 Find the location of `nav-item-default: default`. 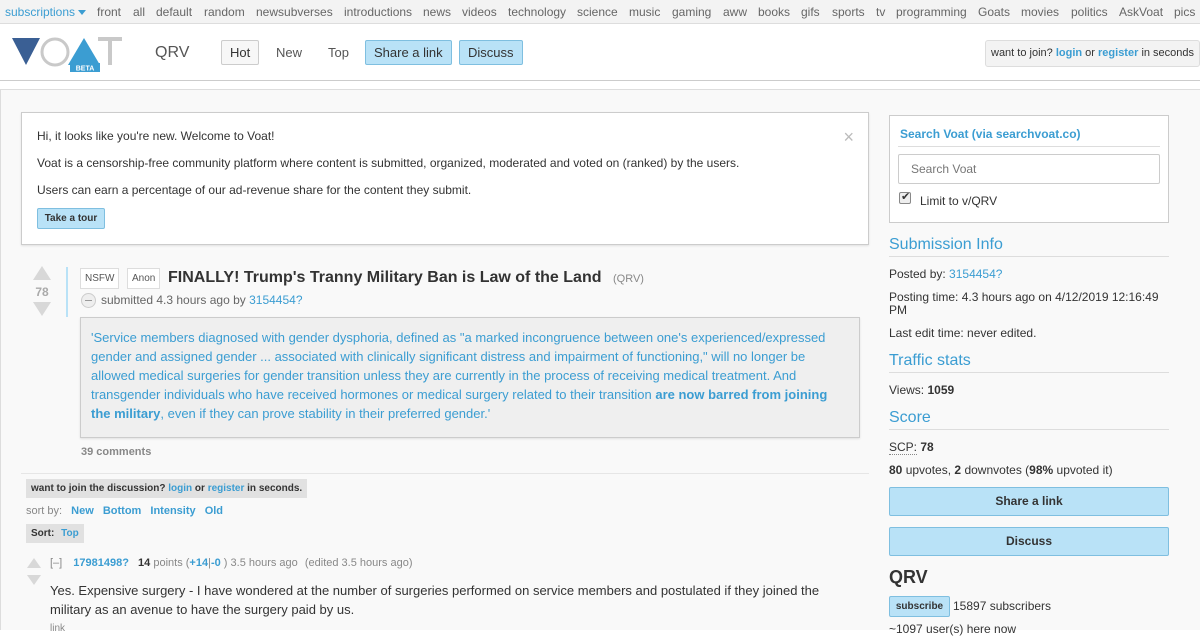

nav-item-default: default is located at coordinates (174, 12).